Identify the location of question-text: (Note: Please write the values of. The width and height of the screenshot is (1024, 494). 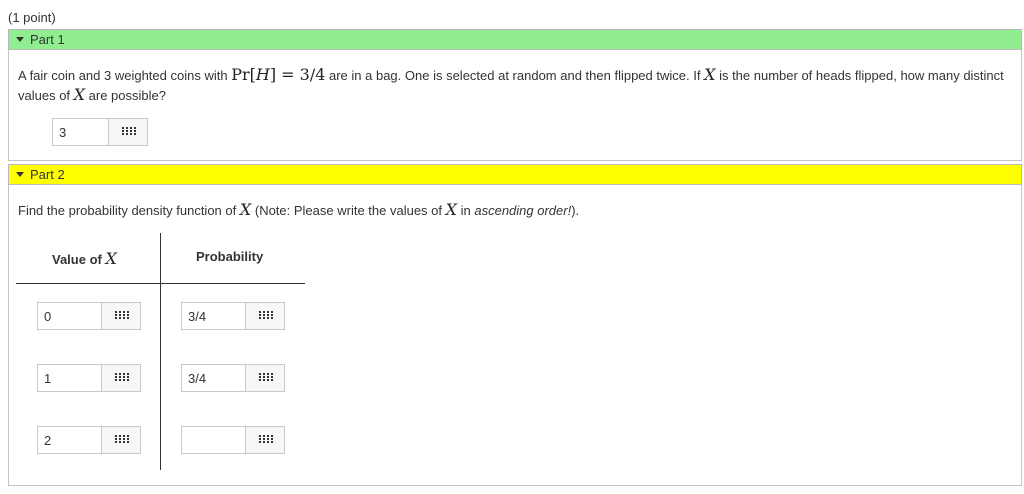
(348, 210).